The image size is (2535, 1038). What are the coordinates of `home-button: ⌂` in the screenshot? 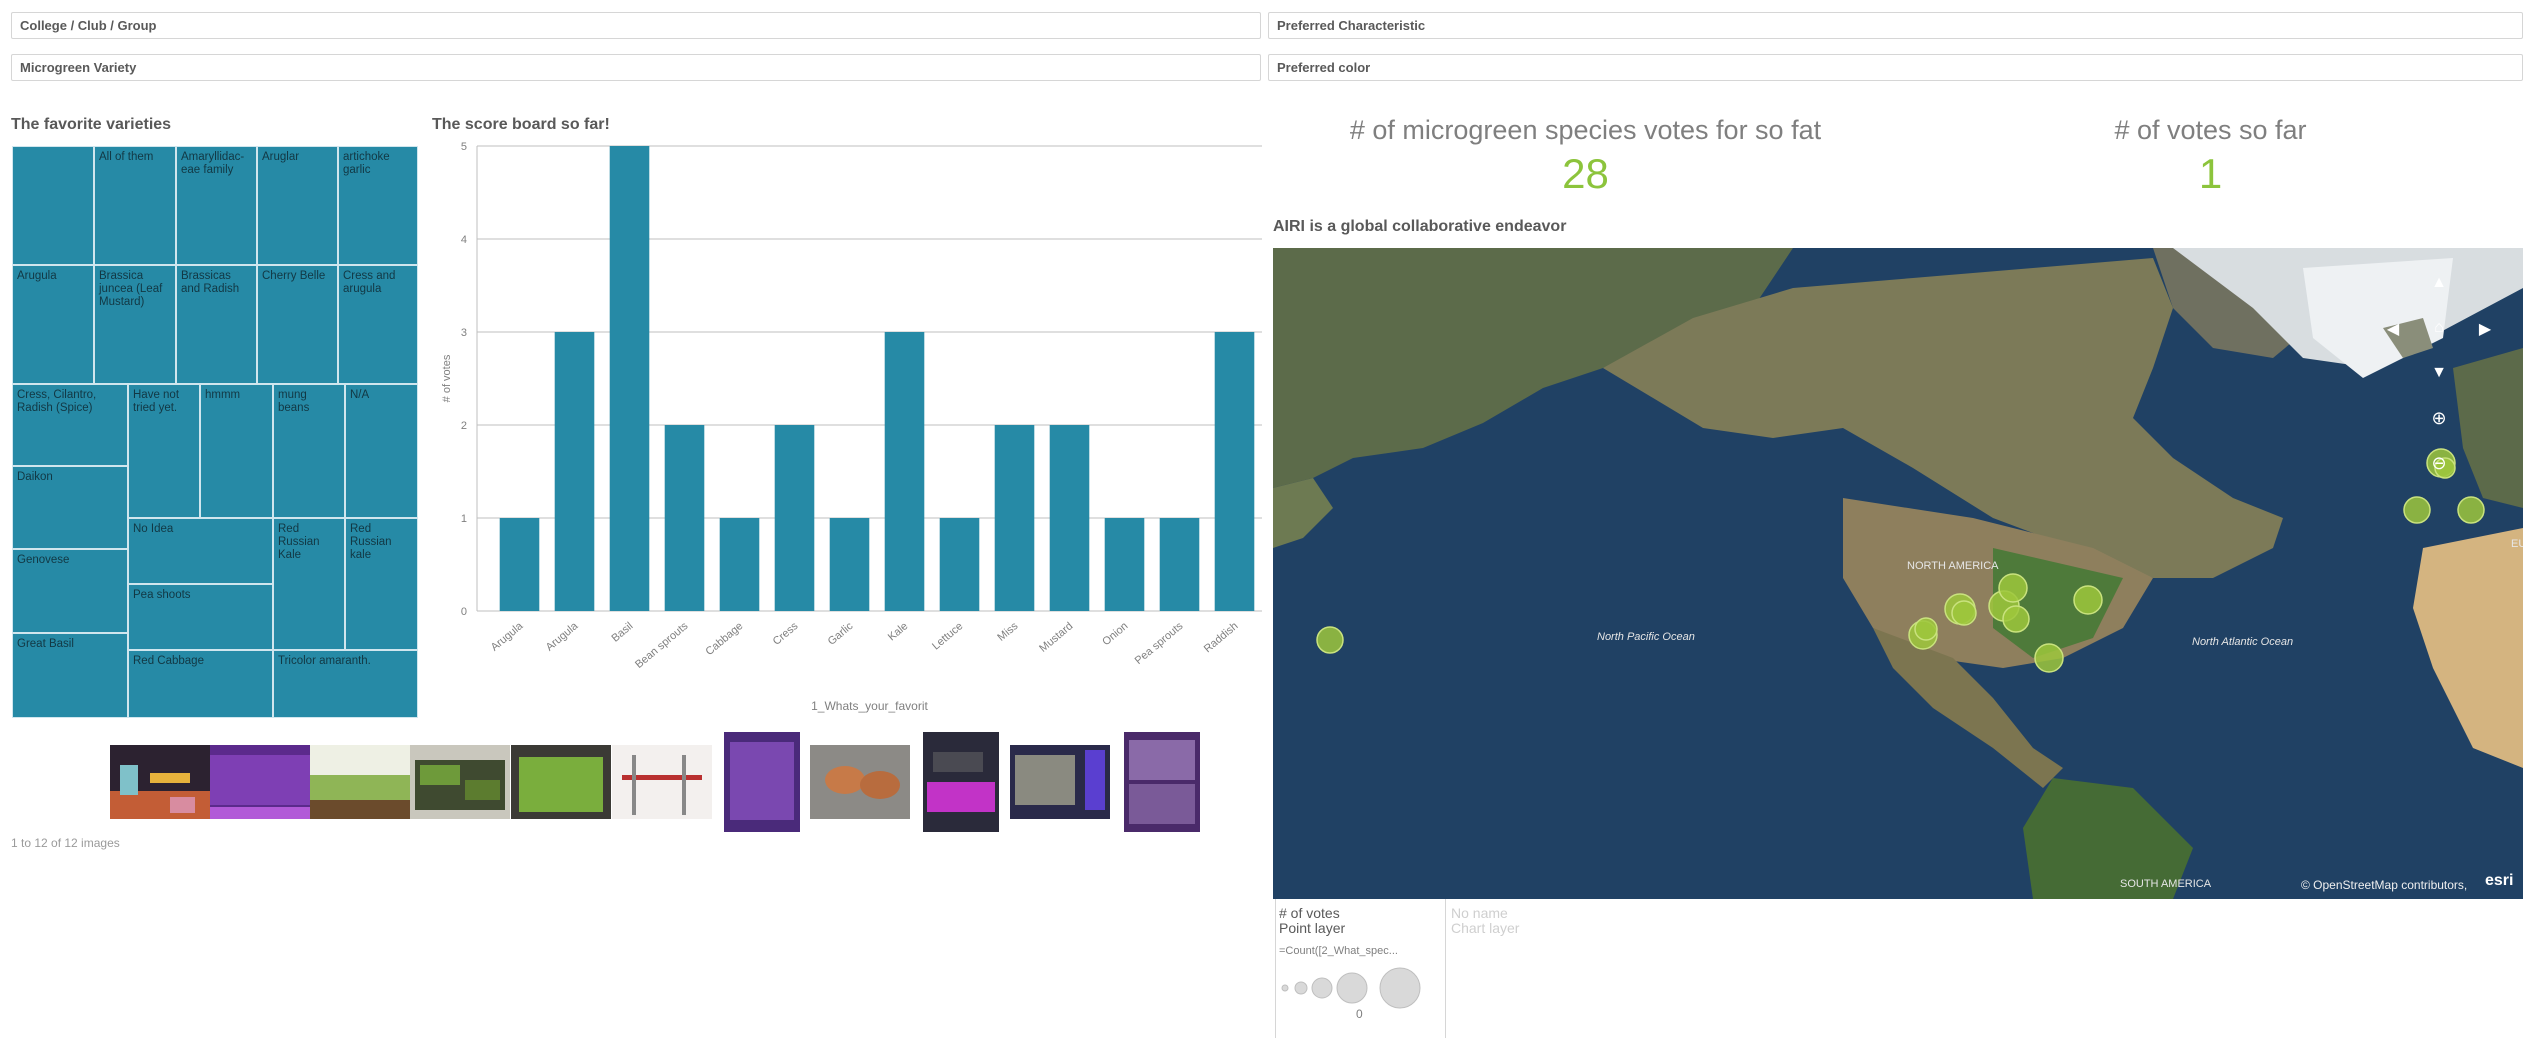 It's located at (2439, 328).